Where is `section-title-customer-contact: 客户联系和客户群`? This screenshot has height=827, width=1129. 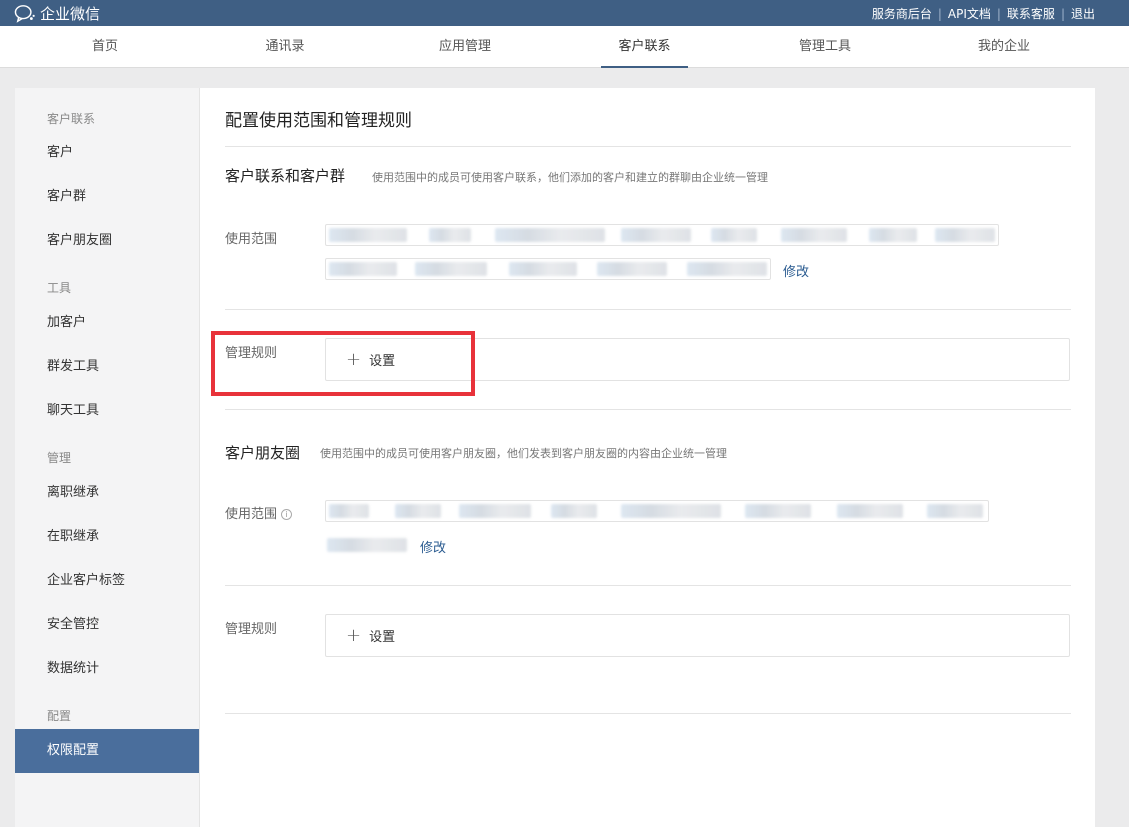 section-title-customer-contact: 客户联系和客户群 is located at coordinates (285, 176).